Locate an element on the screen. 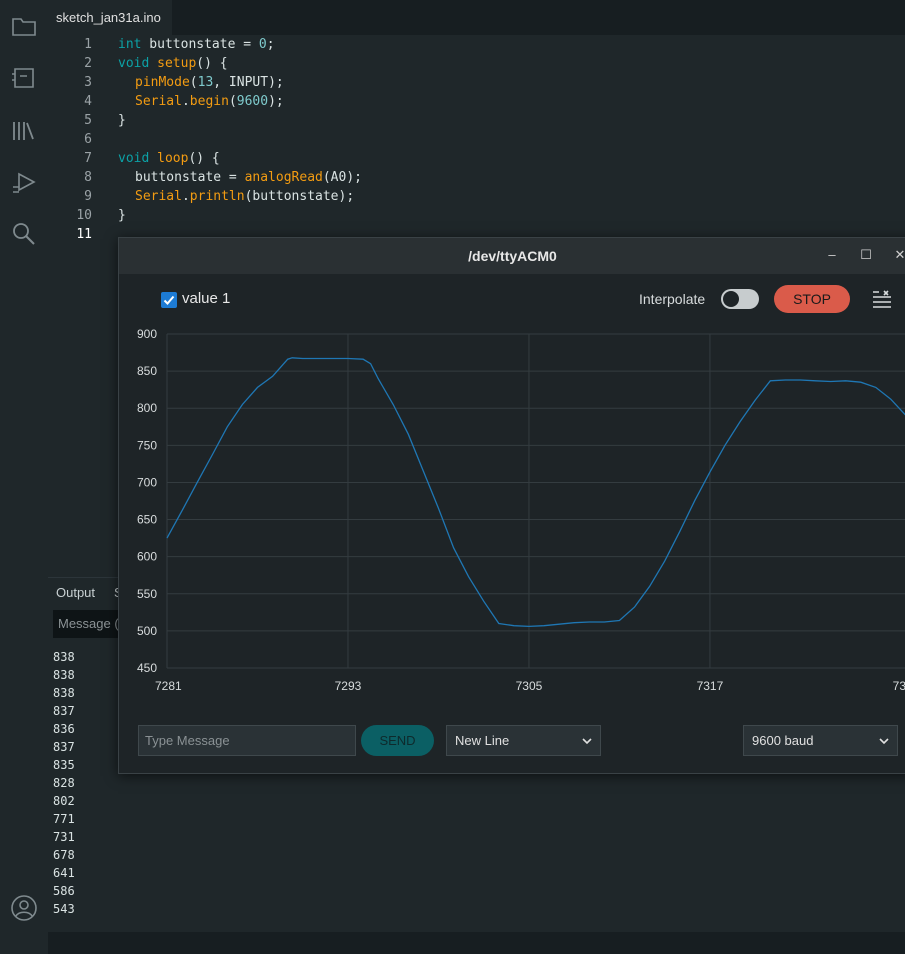 The image size is (905, 954). close-button: ✕ is located at coordinates (898, 255).